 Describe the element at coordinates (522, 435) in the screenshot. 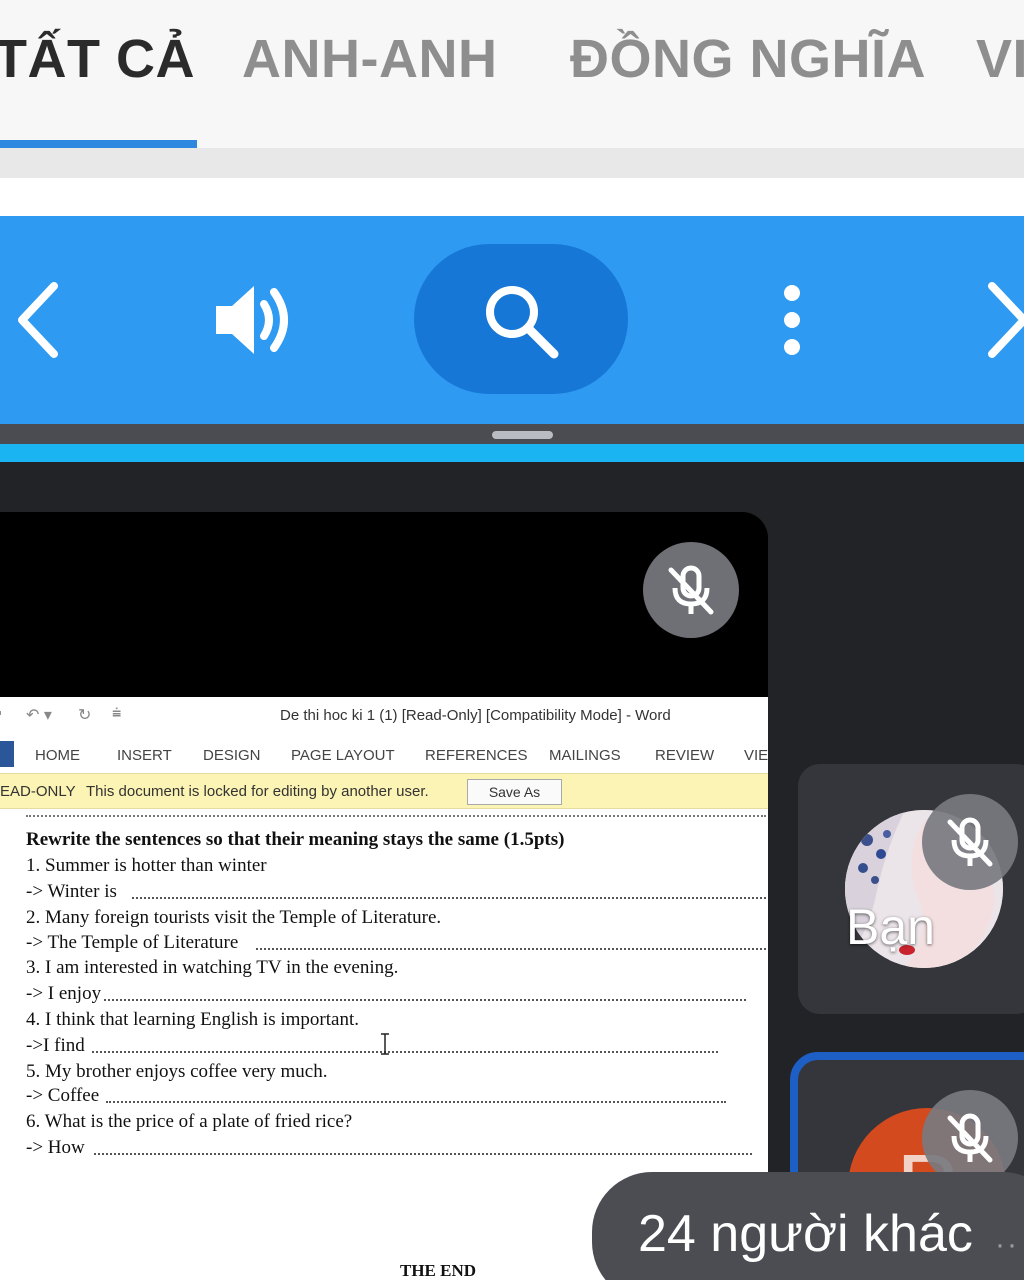

I see `split-drag-handle` at that location.